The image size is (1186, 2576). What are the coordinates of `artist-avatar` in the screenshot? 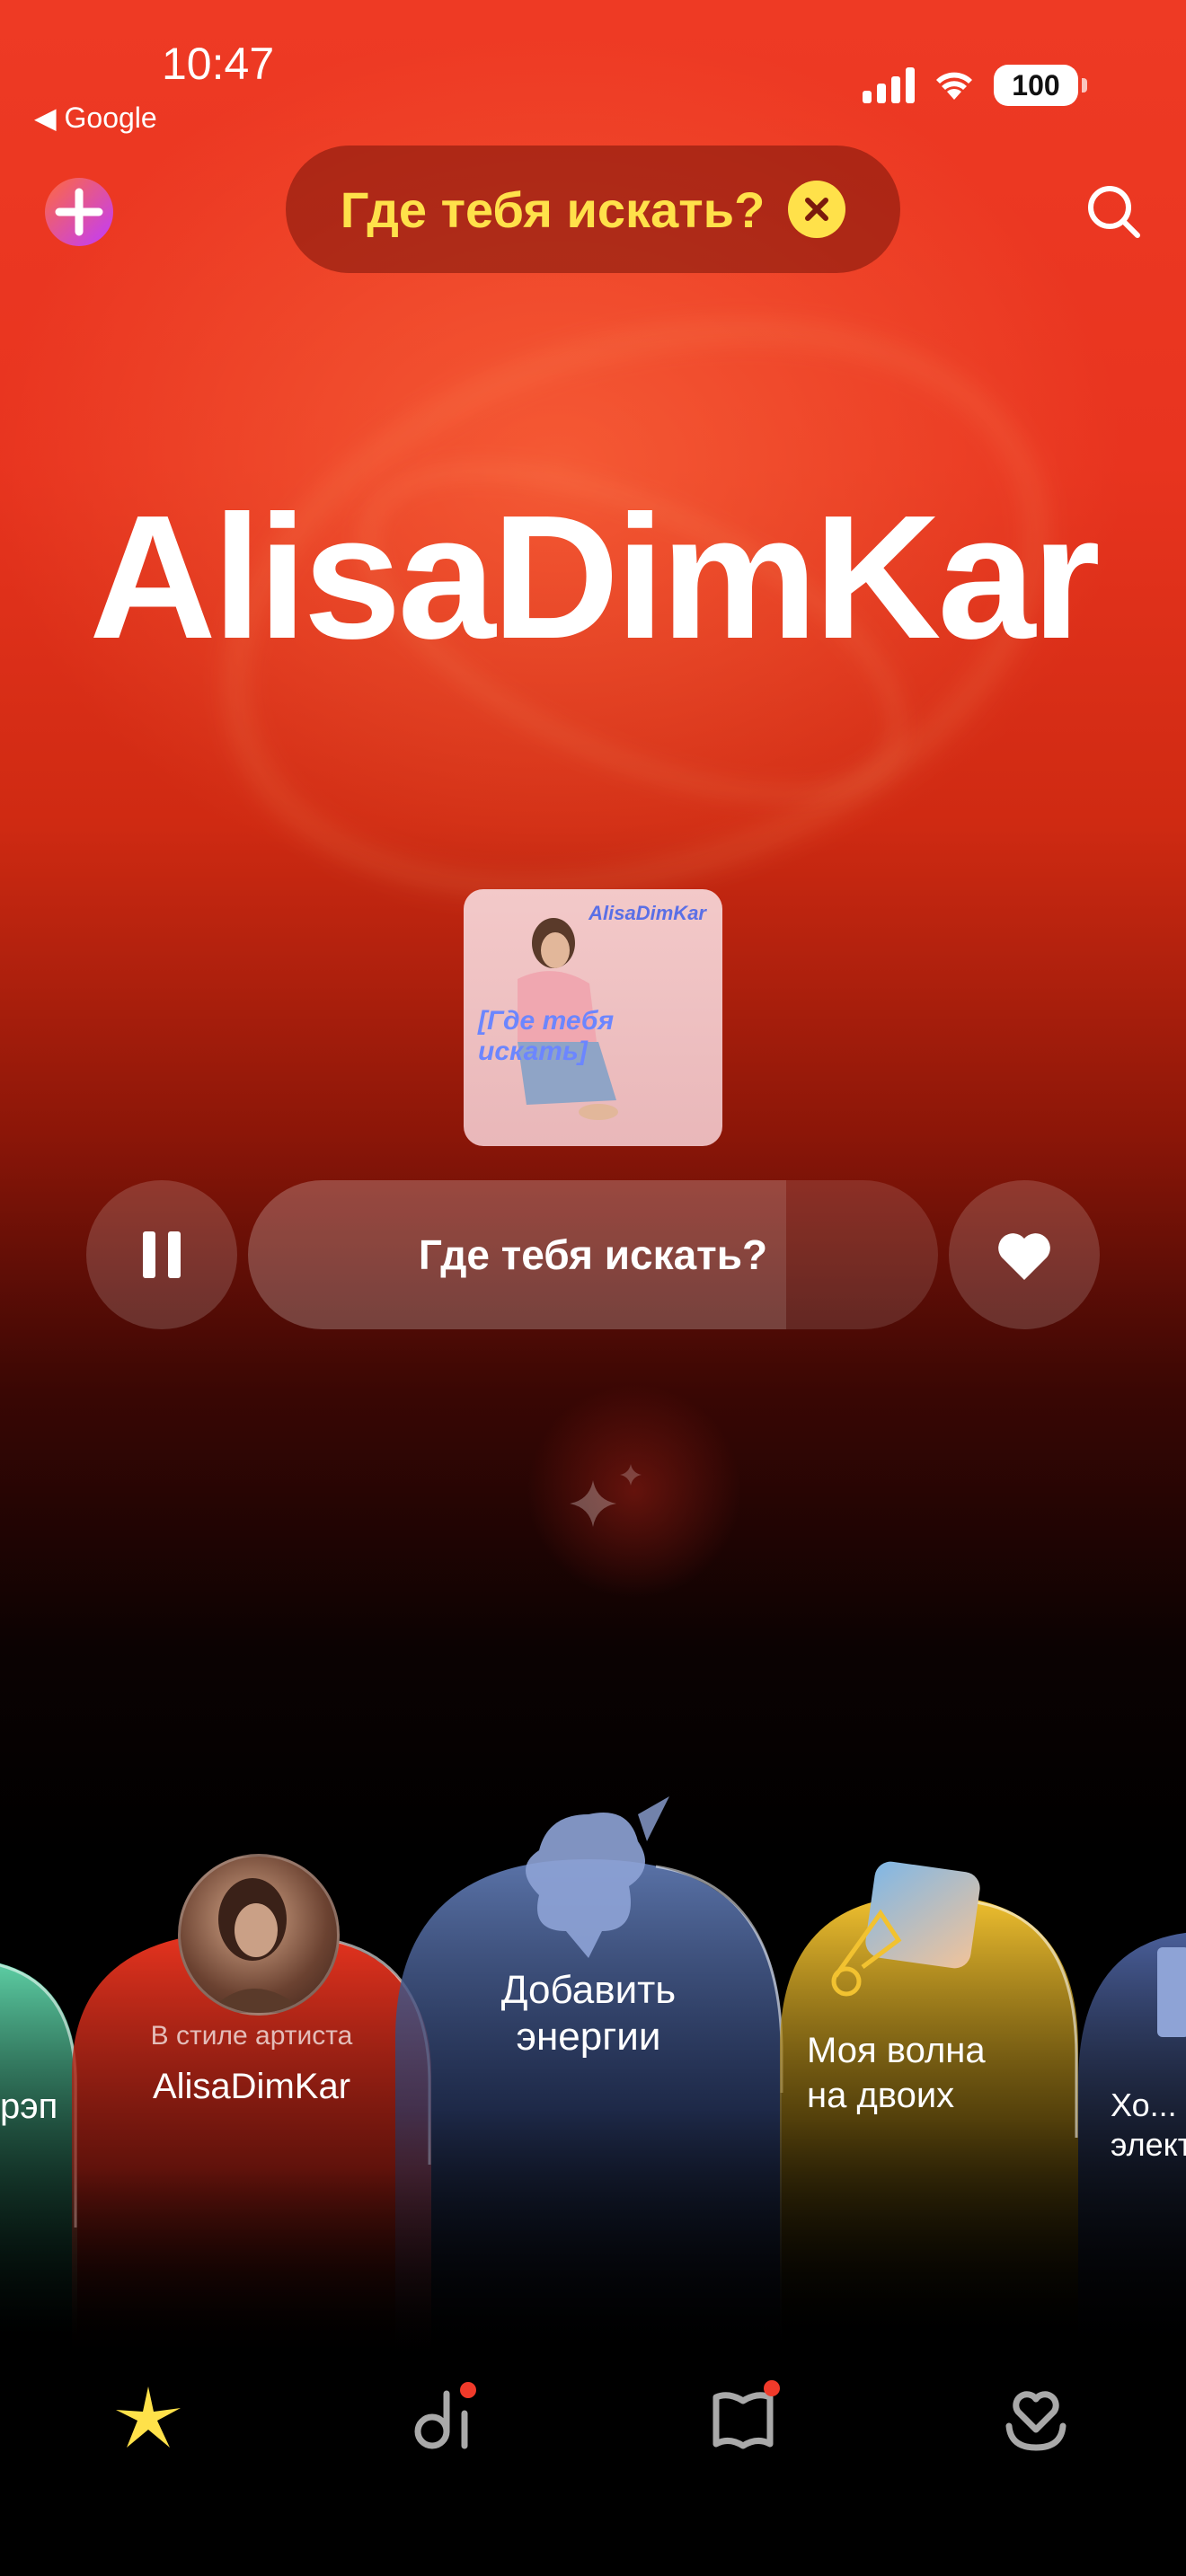 It's located at (259, 1935).